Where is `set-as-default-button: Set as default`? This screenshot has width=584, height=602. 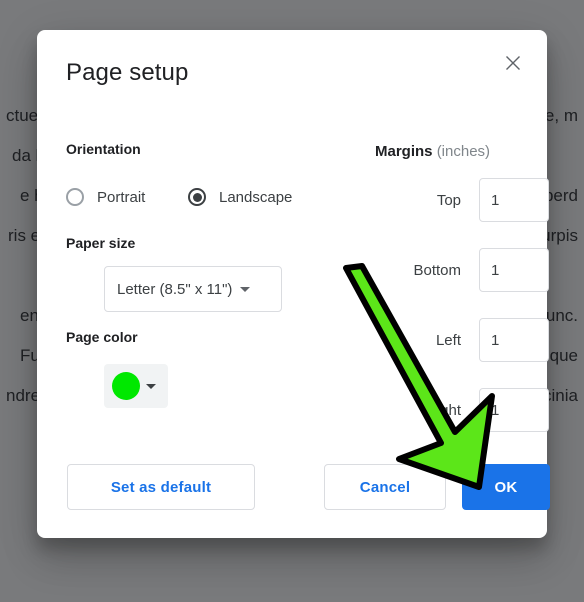 set-as-default-button: Set as default is located at coordinates (161, 487).